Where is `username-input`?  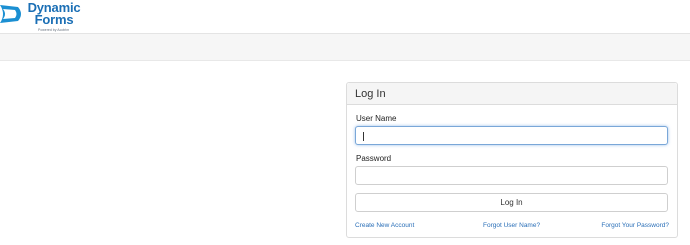
username-input is located at coordinates (511, 135).